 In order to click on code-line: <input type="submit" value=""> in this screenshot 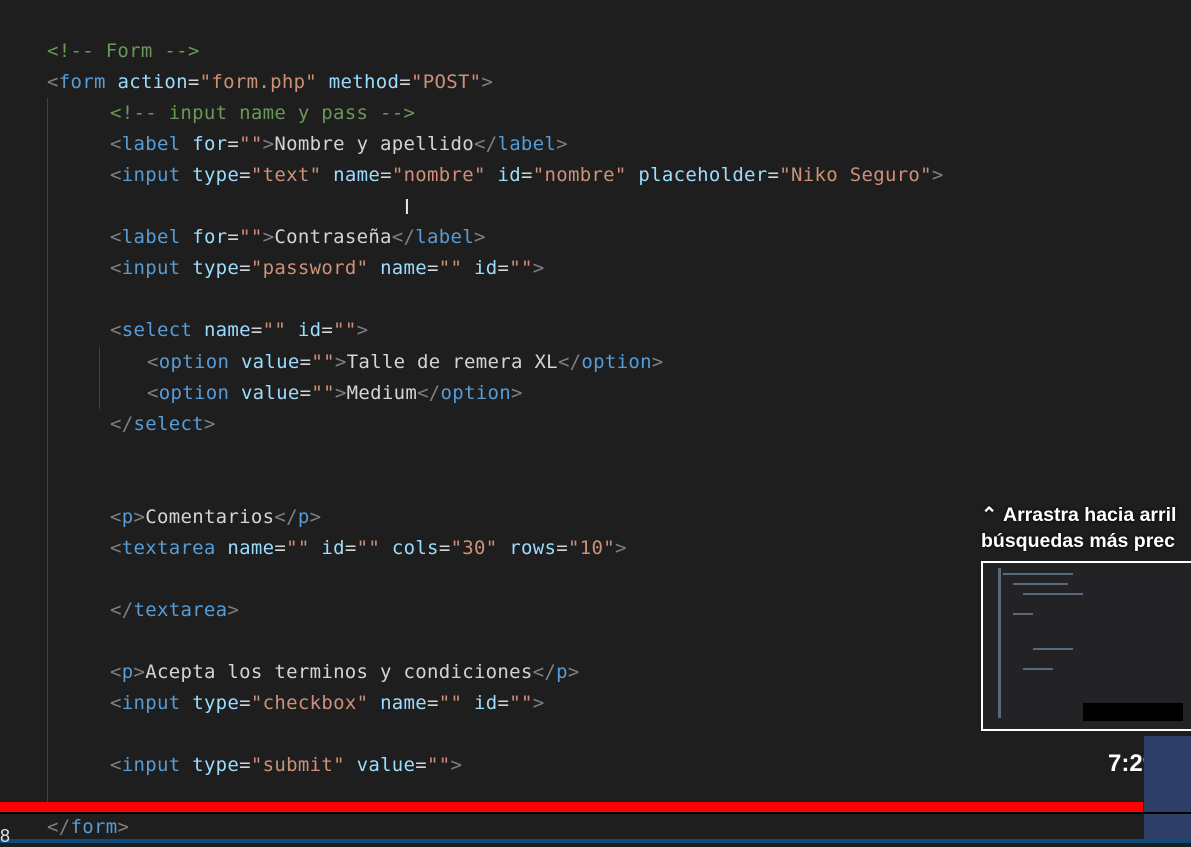, I will do `click(286, 765)`.